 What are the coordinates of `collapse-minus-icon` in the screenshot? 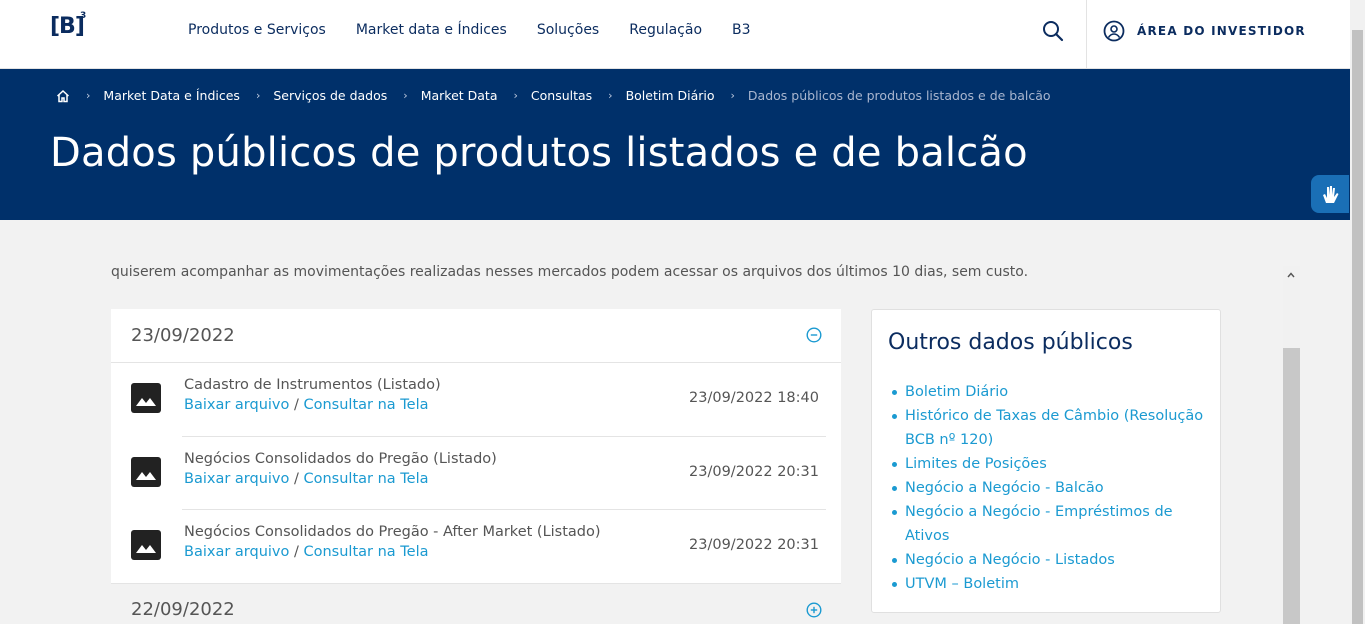 It's located at (814, 335).